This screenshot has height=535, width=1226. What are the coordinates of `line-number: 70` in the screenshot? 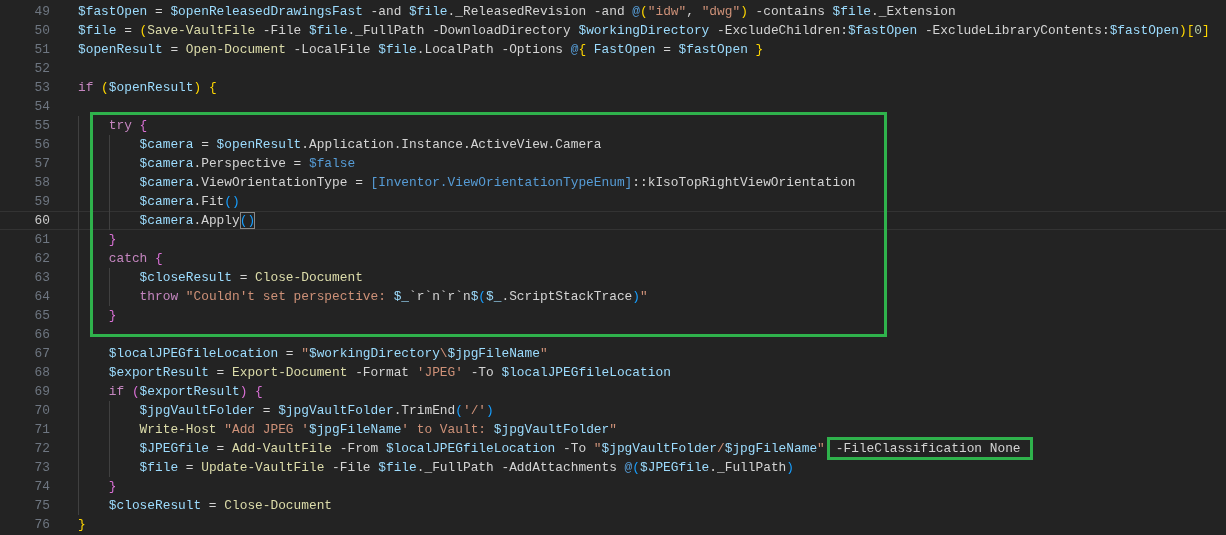 It's located at (41, 410).